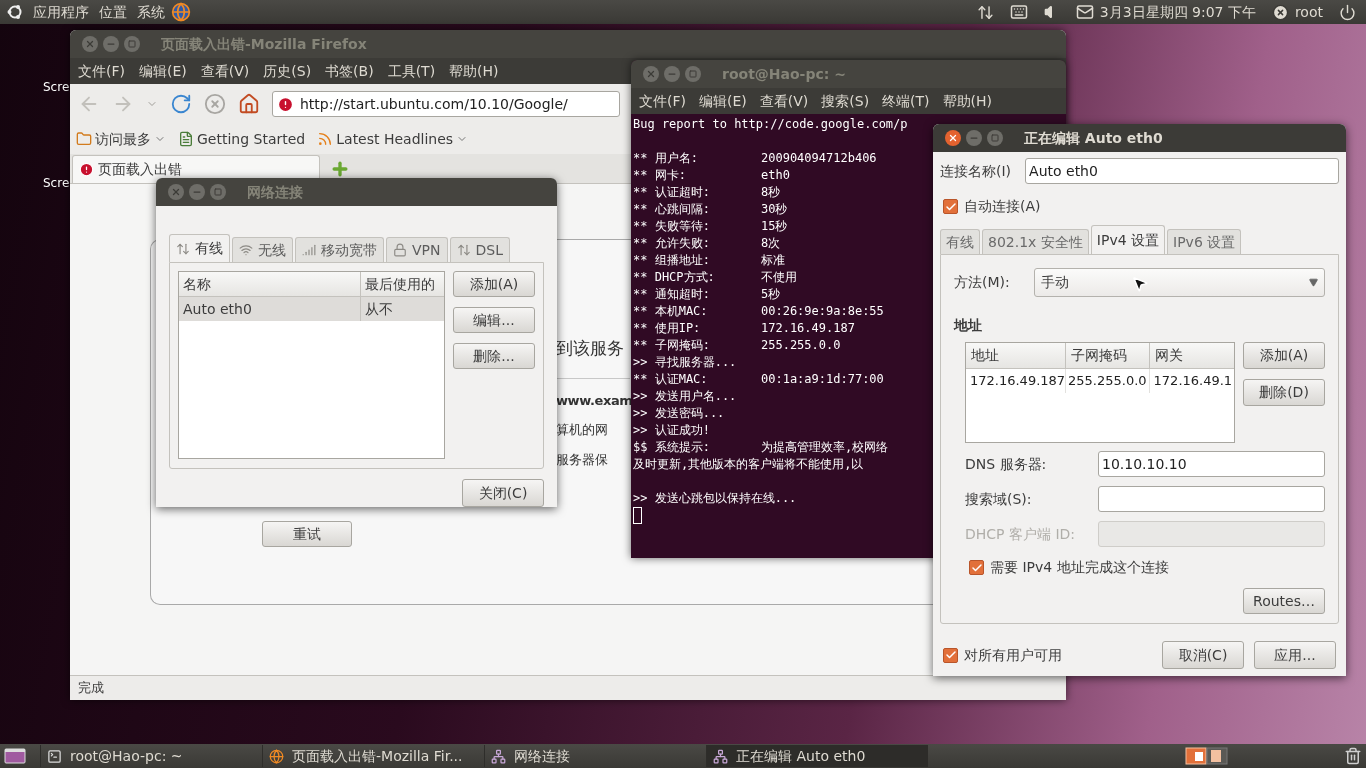 The image size is (1366, 768). Describe the element at coordinates (446, 104) in the screenshot. I see `url-field: http://start.ubuntu.com/10.10/Google/` at that location.